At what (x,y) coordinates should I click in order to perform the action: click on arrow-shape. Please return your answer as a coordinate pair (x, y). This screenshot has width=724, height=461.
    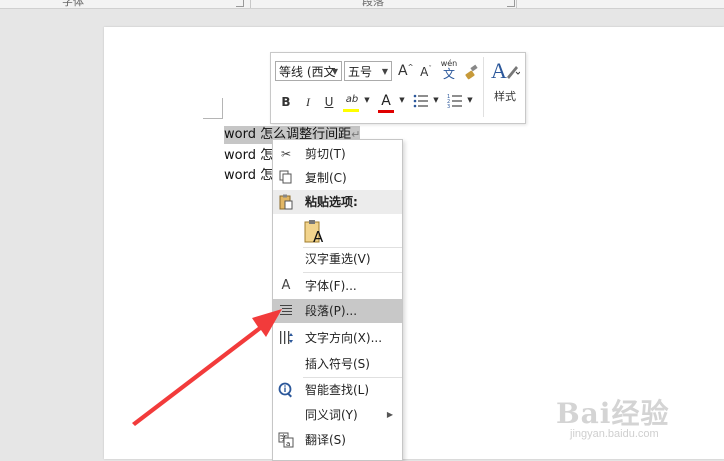
    Looking at the image, I should click on (207, 367).